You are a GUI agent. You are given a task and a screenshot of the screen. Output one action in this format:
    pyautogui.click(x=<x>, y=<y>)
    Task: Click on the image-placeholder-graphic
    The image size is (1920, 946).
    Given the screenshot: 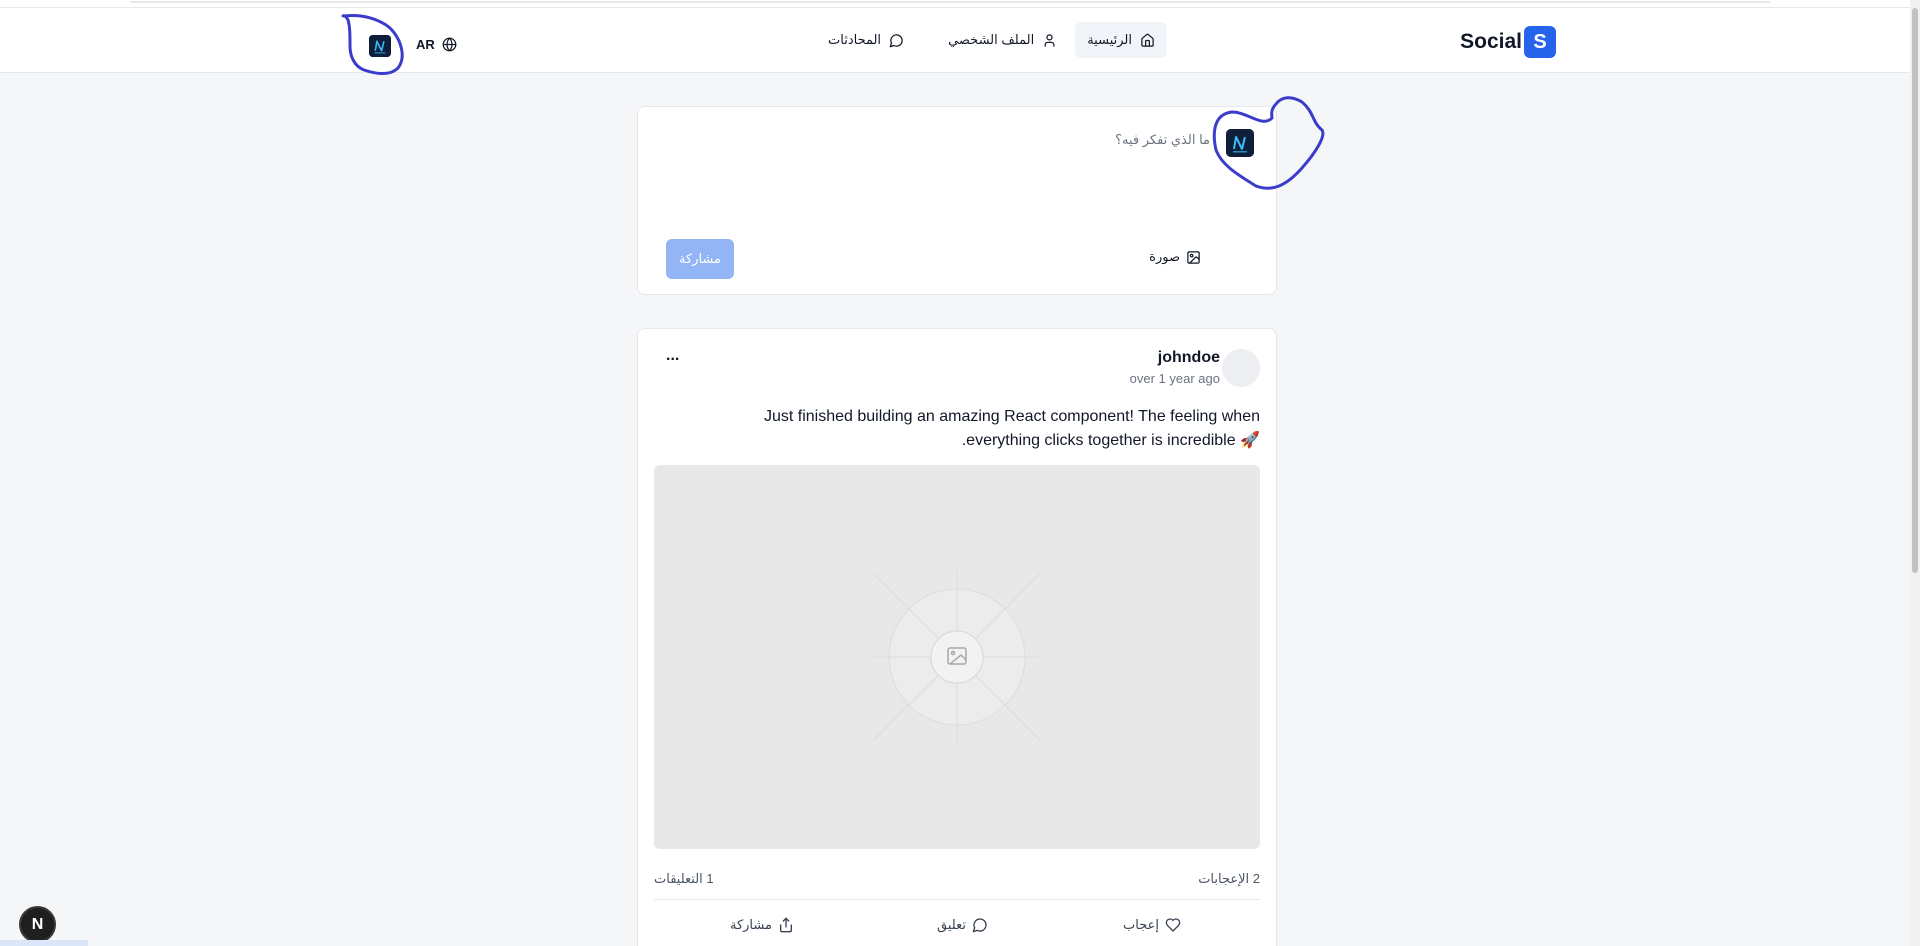 What is the action you would take?
    pyautogui.click(x=957, y=657)
    